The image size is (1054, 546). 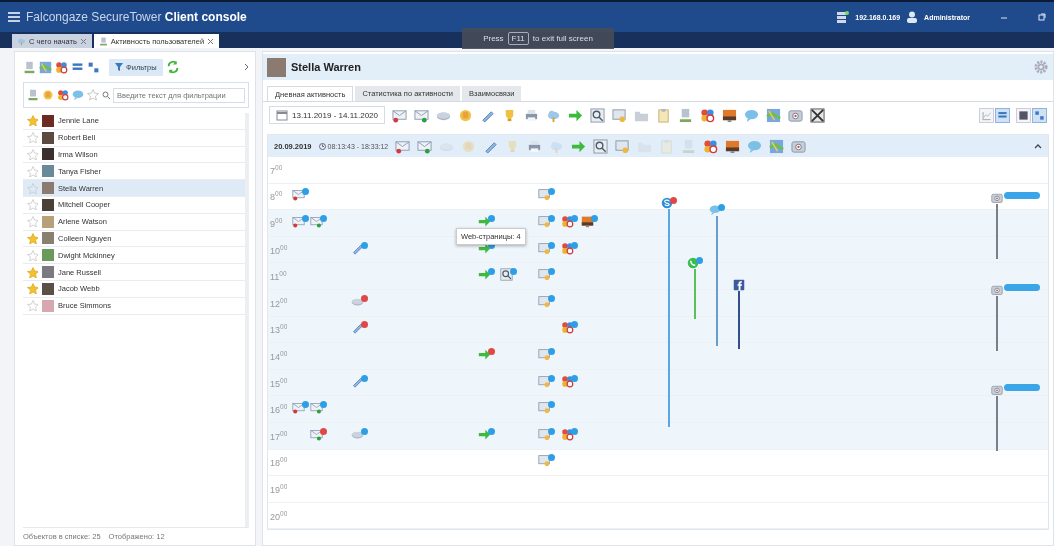 I want to click on hint-text: Press, so click(x=493, y=38).